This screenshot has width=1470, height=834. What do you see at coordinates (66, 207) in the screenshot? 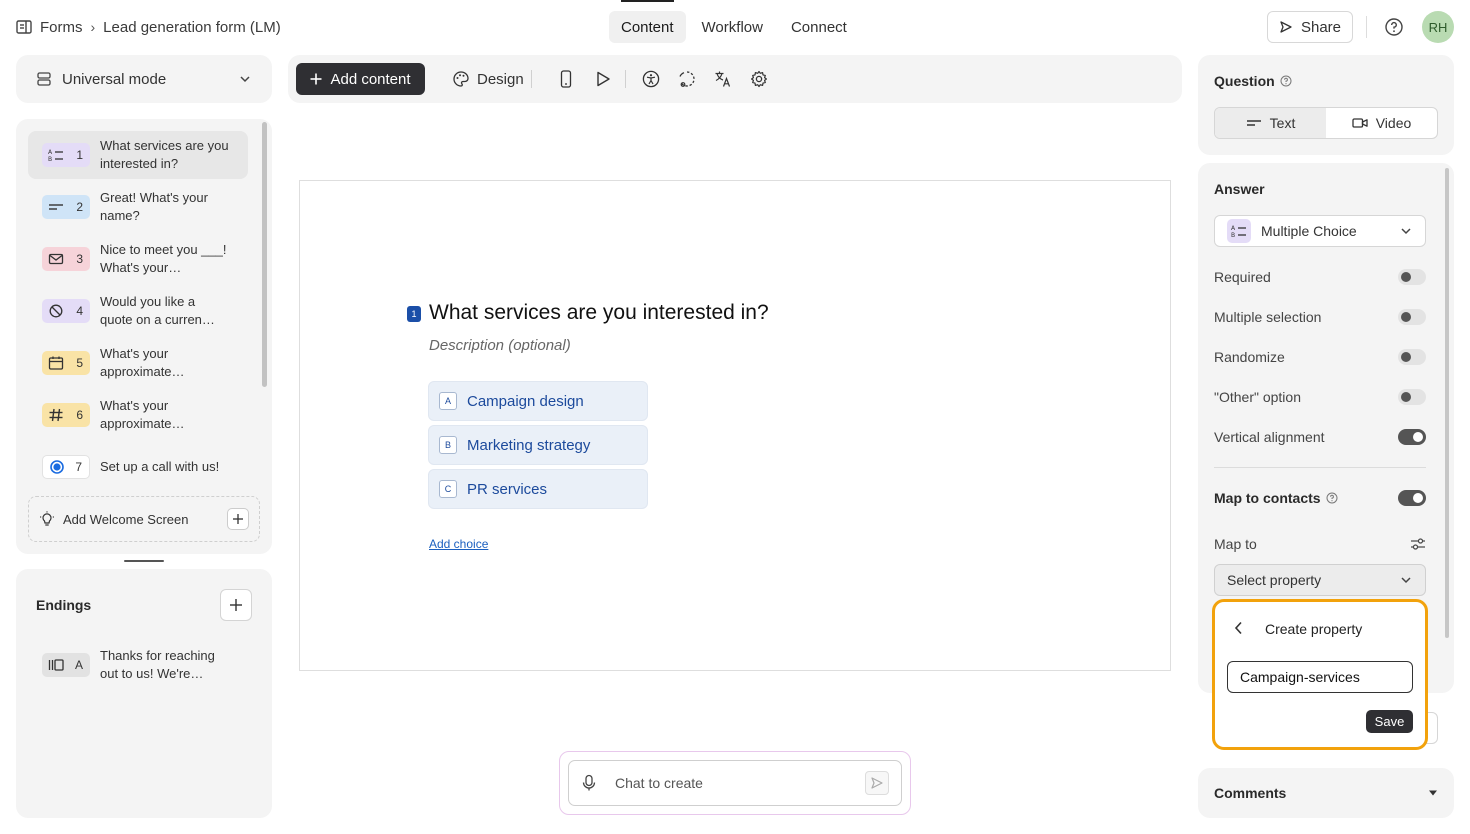
I see `question-badge: 2` at bounding box center [66, 207].